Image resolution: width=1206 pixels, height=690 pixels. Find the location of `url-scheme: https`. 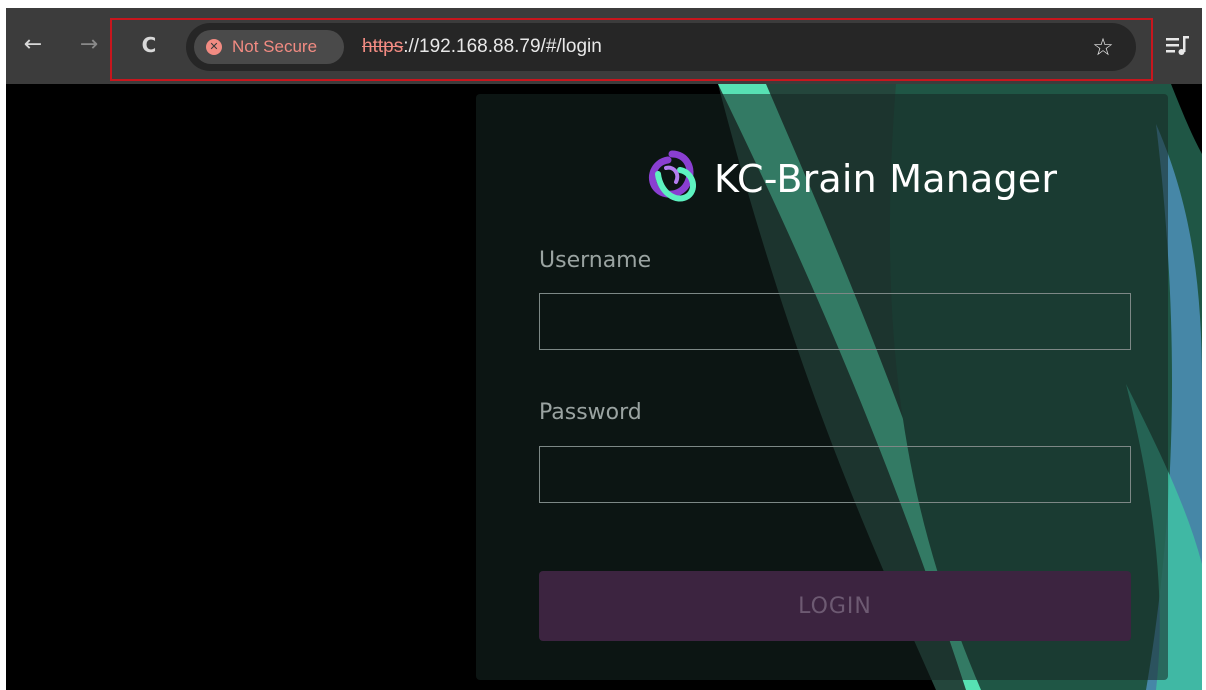

url-scheme: https is located at coordinates (383, 46).